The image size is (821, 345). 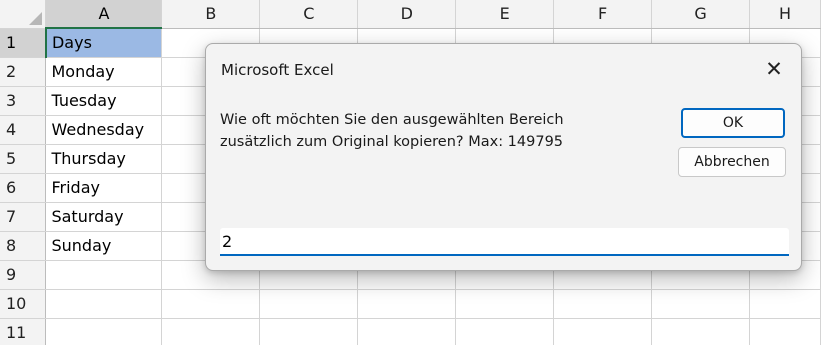 What do you see at coordinates (505, 14) in the screenshot?
I see `column-header-e: E` at bounding box center [505, 14].